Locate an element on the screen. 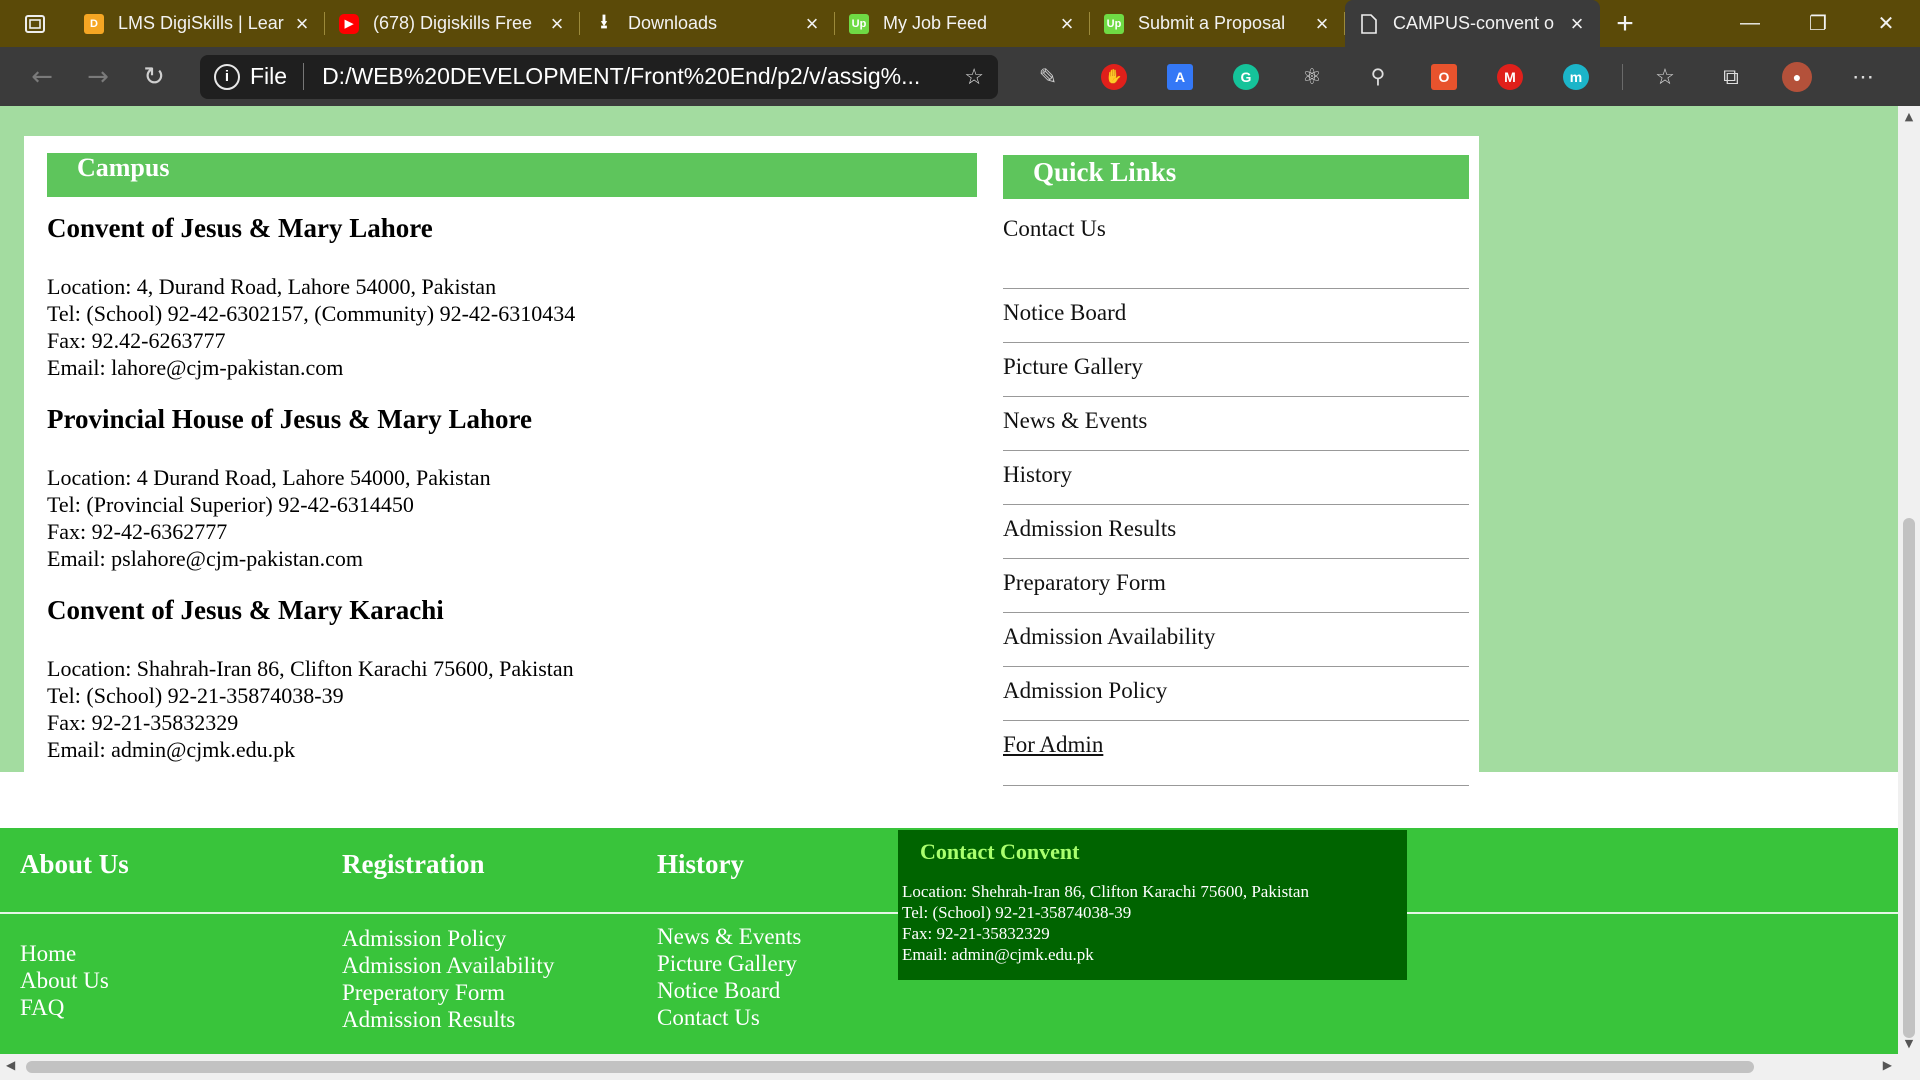 The height and width of the screenshot is (1080, 1920). tab-lms-digiskills: D LMS DigiSkills | Lear × is located at coordinates (197, 23).